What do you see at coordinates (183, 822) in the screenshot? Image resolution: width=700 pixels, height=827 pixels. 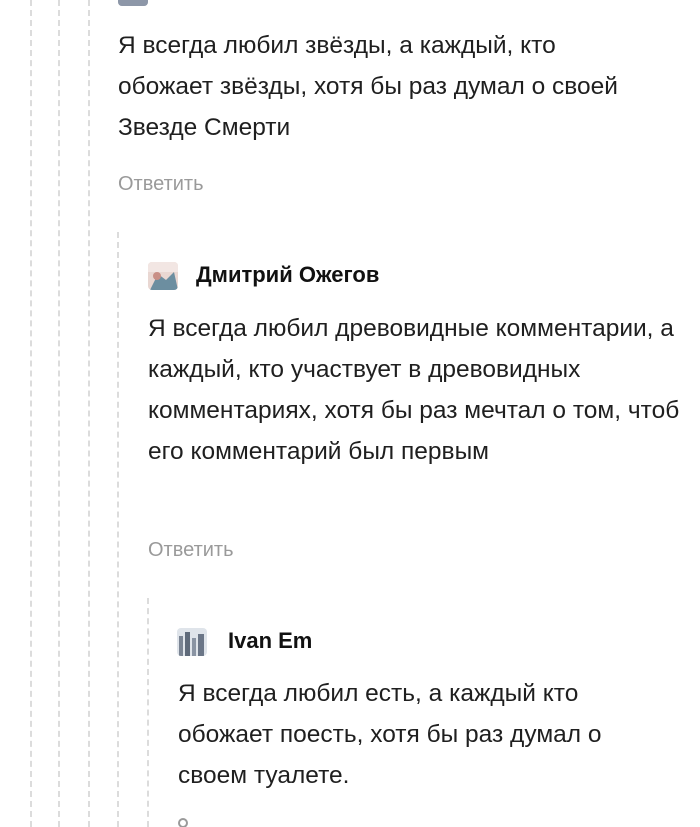 I see `reply-button` at bounding box center [183, 822].